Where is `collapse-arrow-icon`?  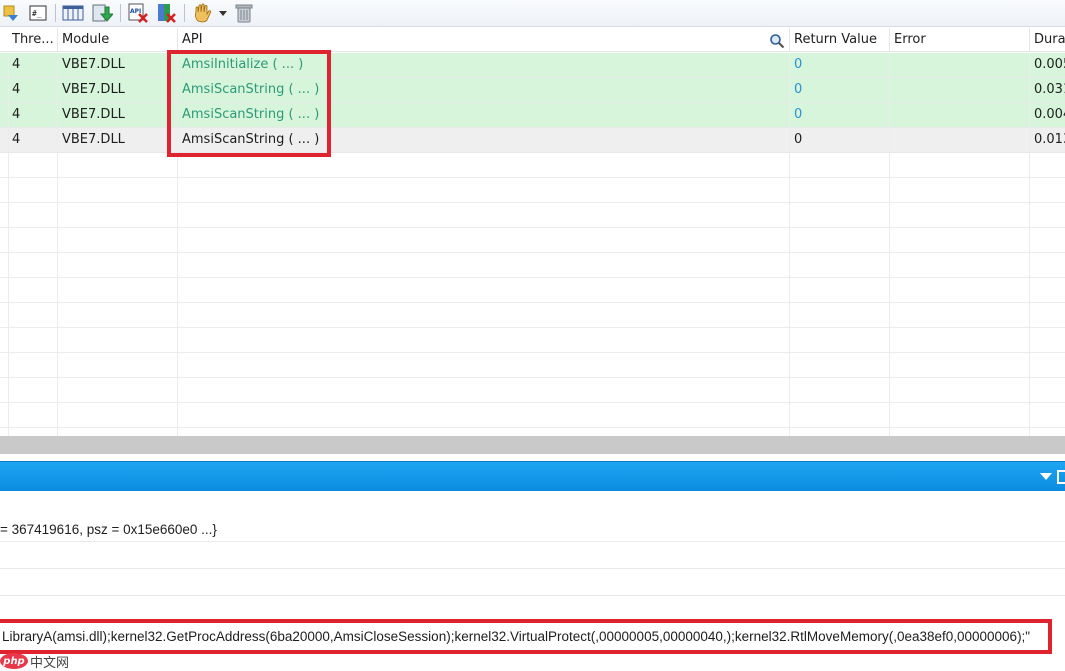
collapse-arrow-icon is located at coordinates (1046, 476).